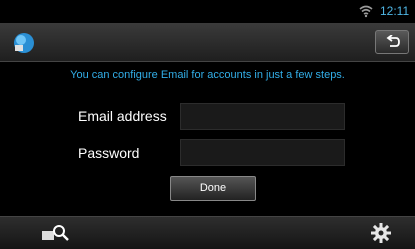 This screenshot has height=249, width=415. Describe the element at coordinates (395, 11) in the screenshot. I see `clock-time: 12:11` at that location.